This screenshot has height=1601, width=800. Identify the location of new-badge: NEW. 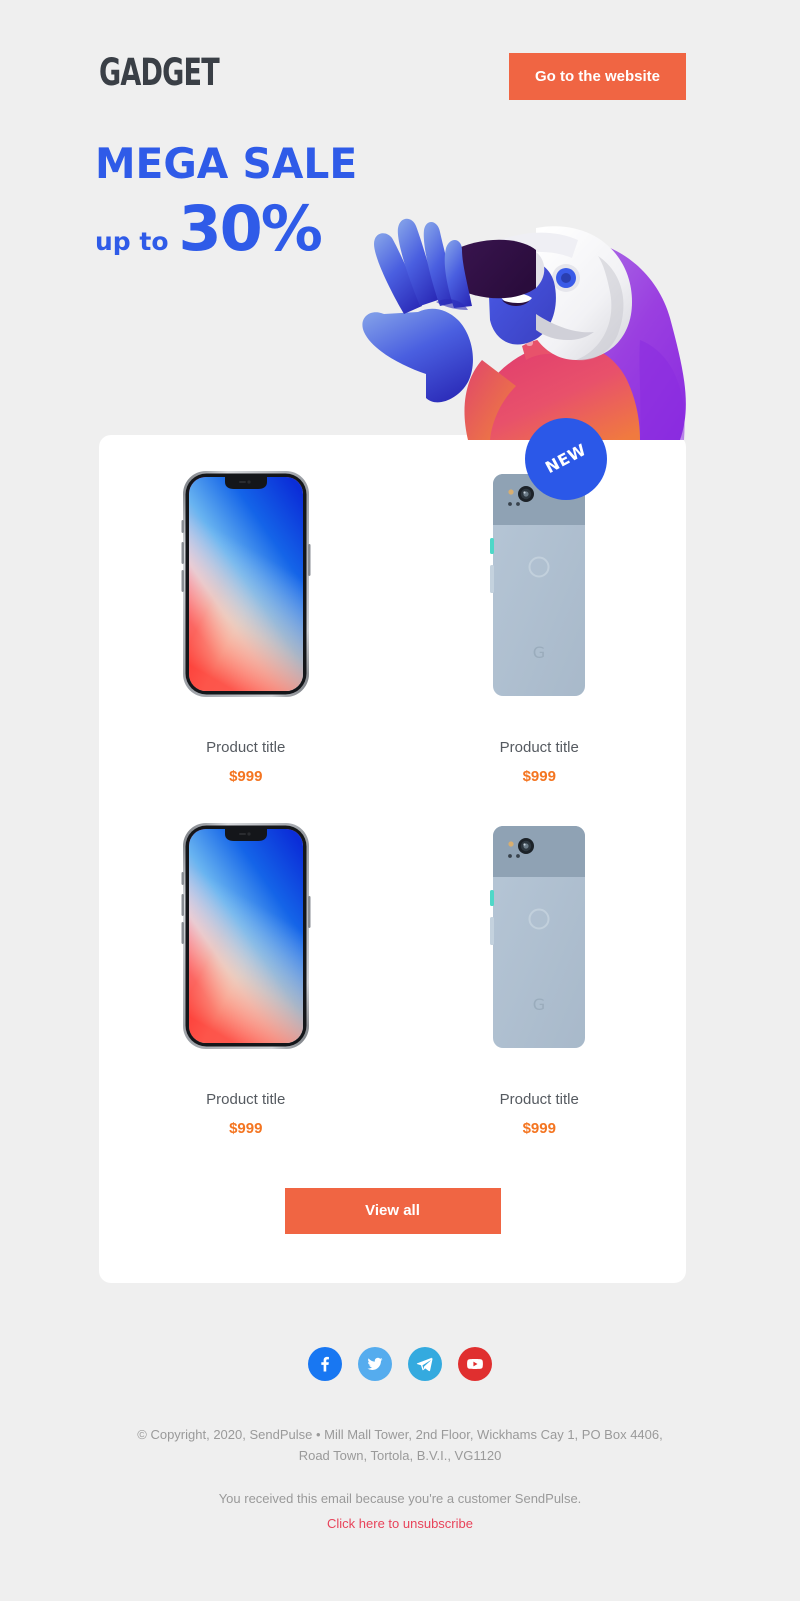
(565, 459).